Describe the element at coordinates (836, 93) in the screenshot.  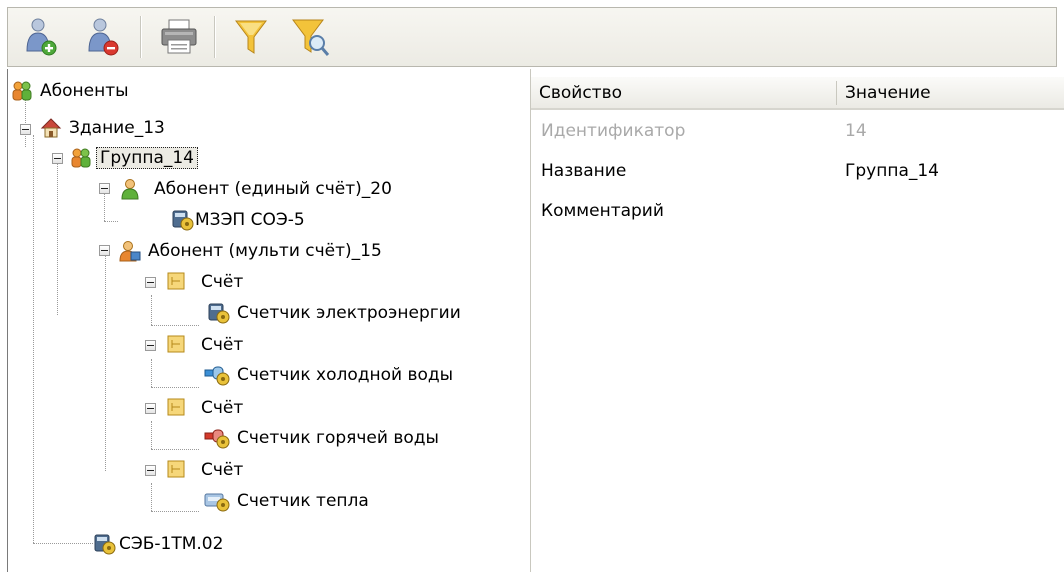
I see `column-divider` at that location.